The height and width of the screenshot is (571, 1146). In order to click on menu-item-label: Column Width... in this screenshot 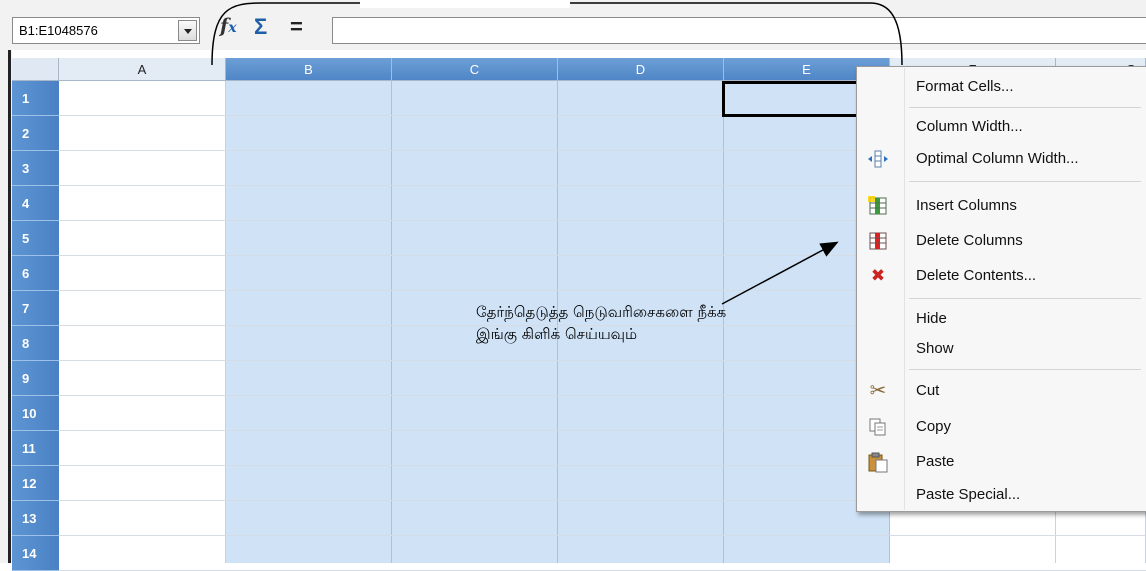, I will do `click(969, 126)`.